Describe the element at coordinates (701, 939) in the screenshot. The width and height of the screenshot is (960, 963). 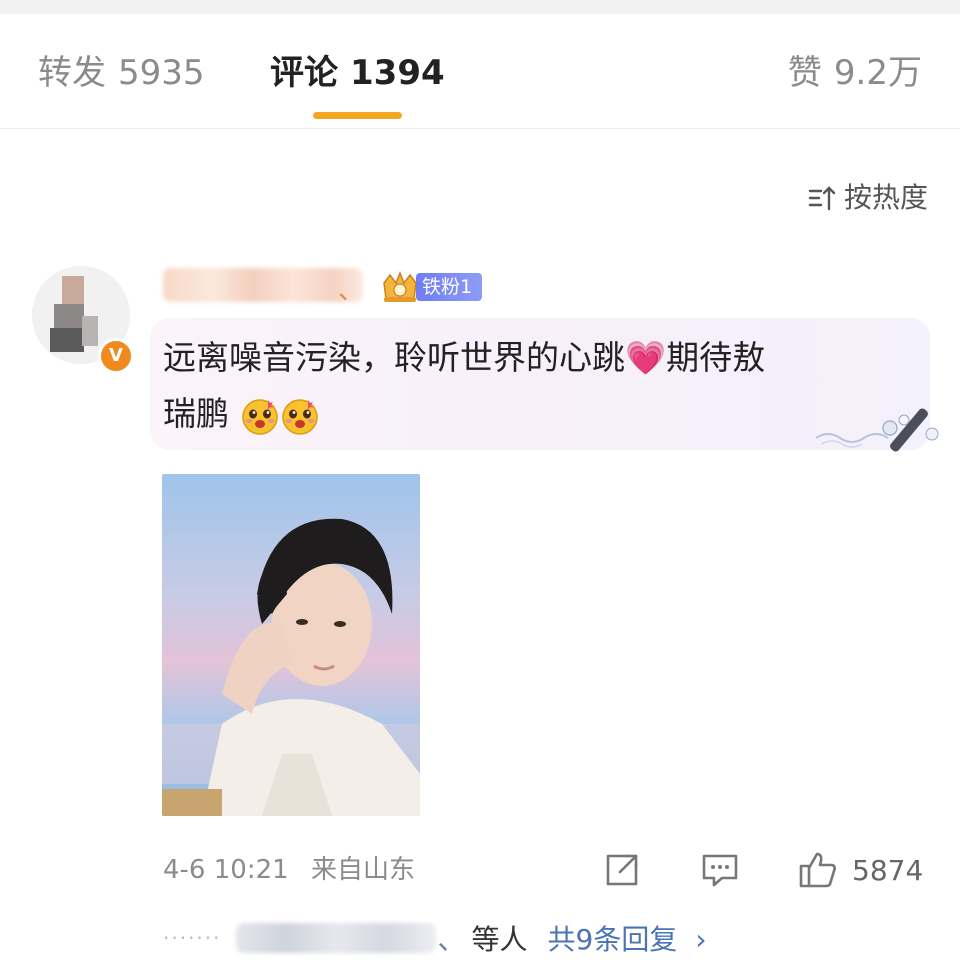
I see `chevron-right-icon: ›` at that location.